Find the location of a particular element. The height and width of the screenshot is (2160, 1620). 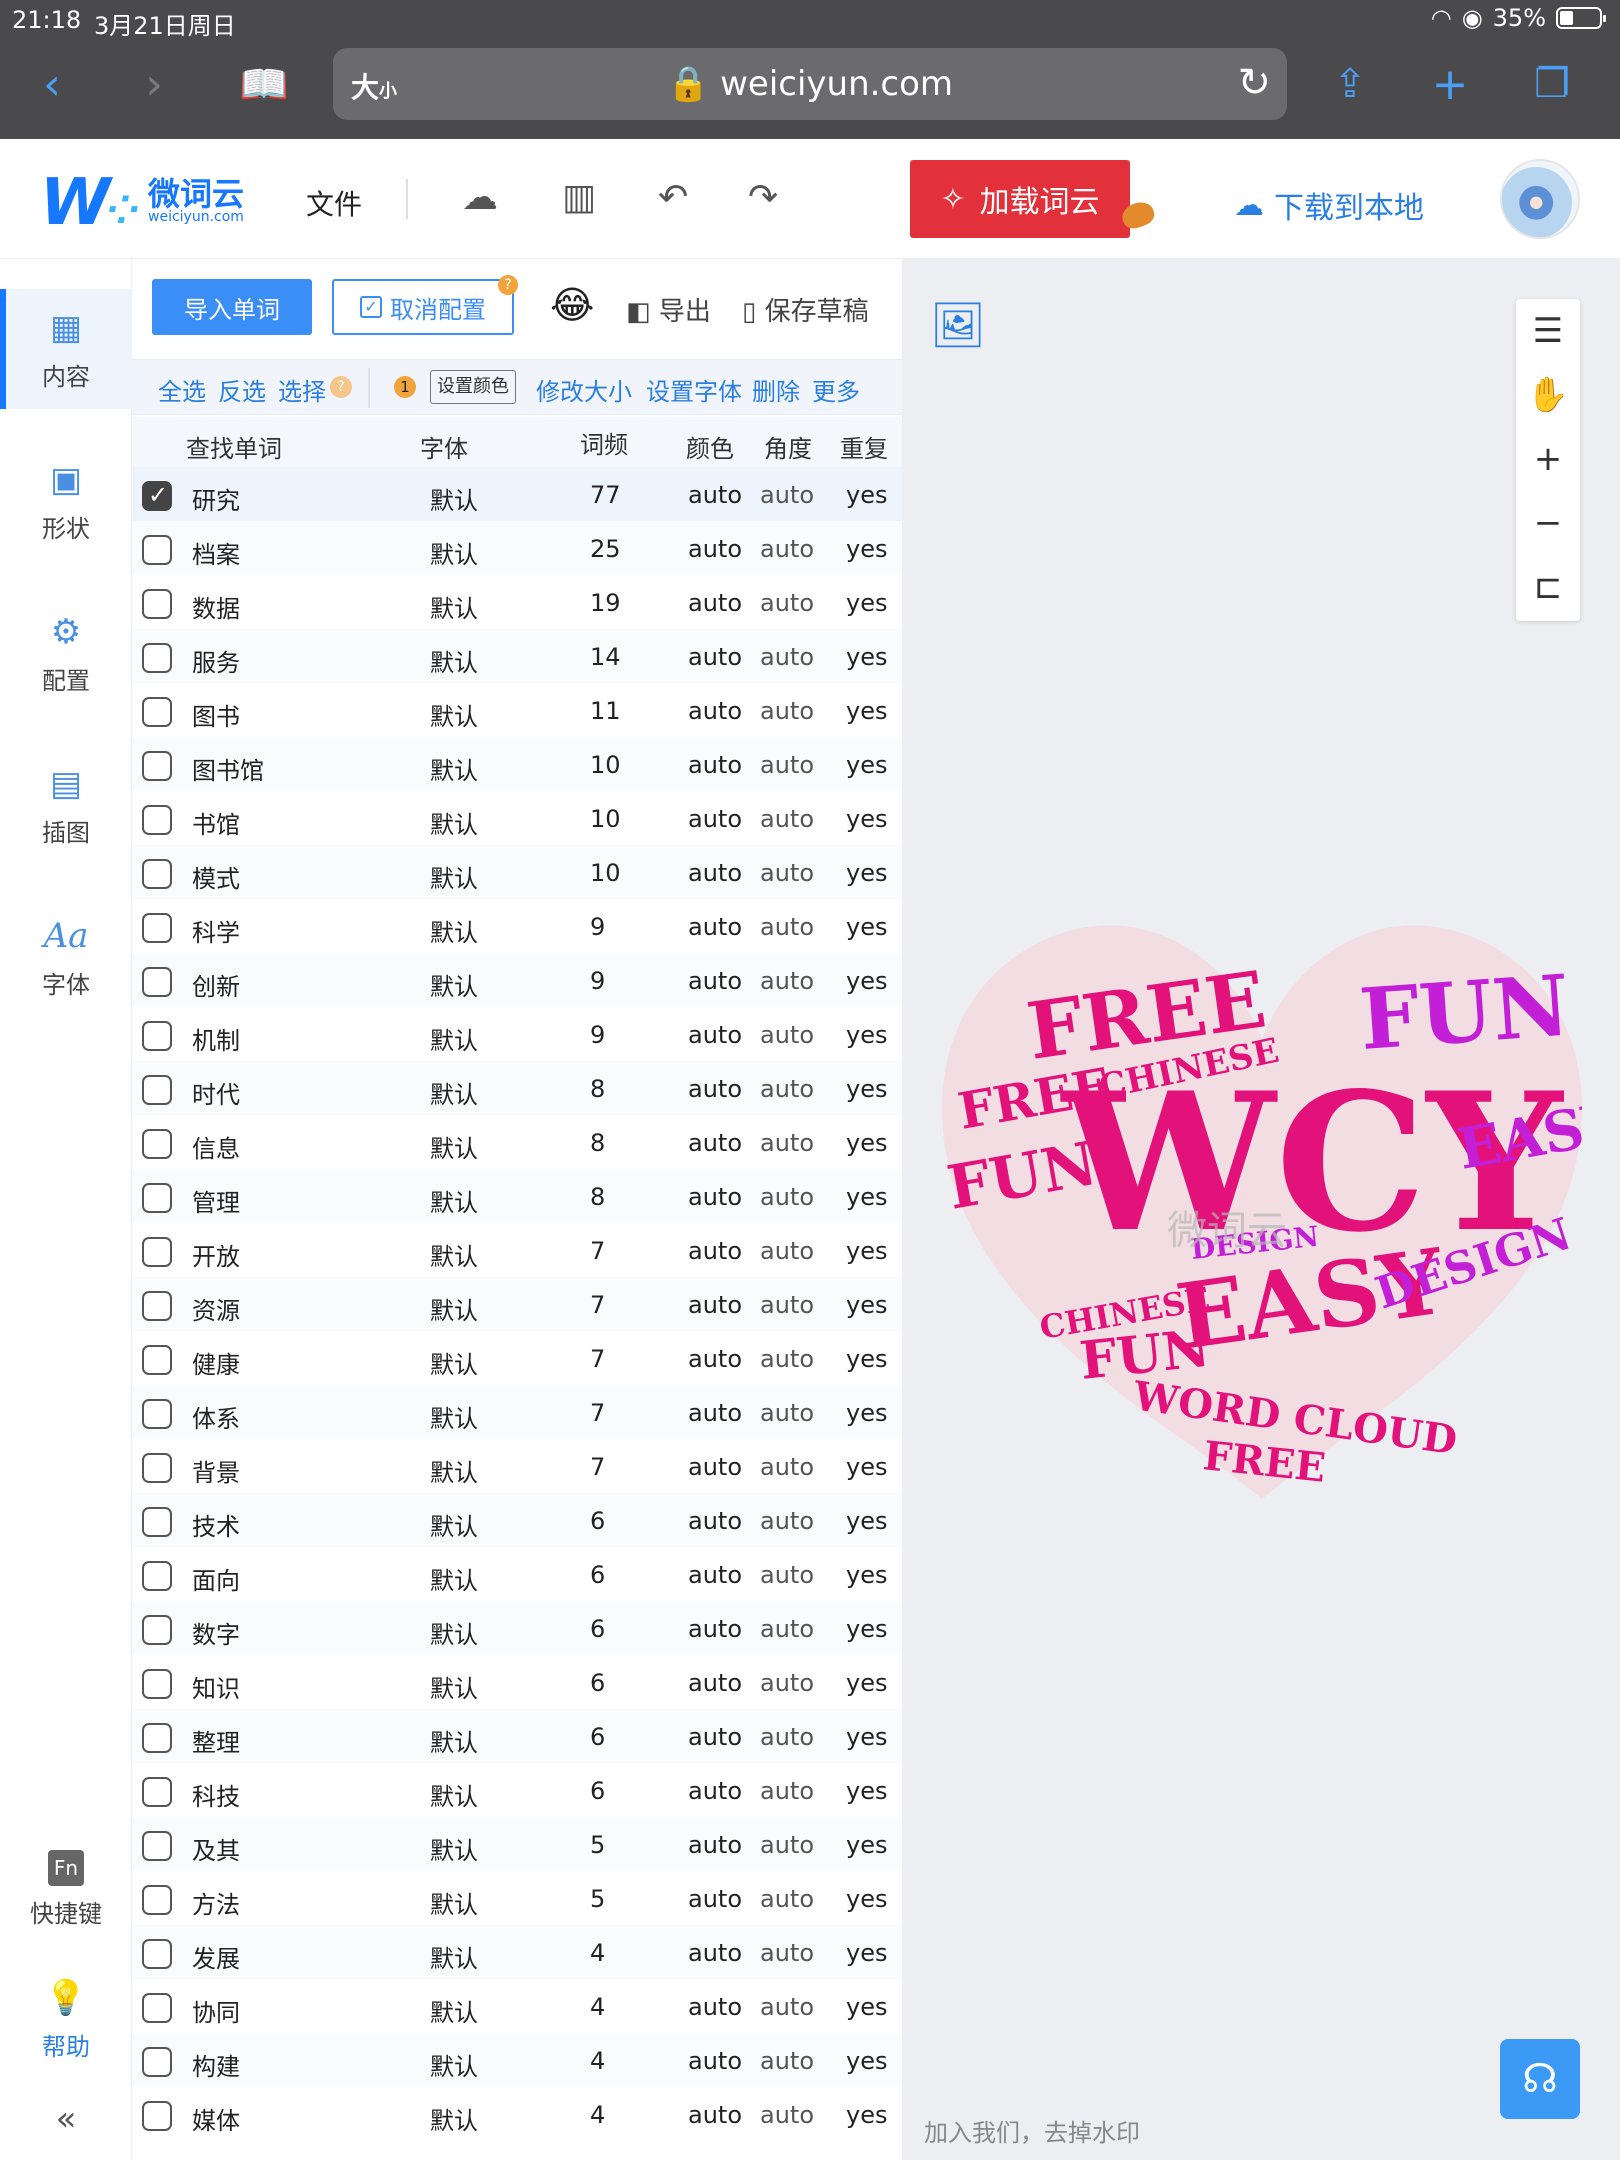

zoom-out-icon: − is located at coordinates (1548, 523).